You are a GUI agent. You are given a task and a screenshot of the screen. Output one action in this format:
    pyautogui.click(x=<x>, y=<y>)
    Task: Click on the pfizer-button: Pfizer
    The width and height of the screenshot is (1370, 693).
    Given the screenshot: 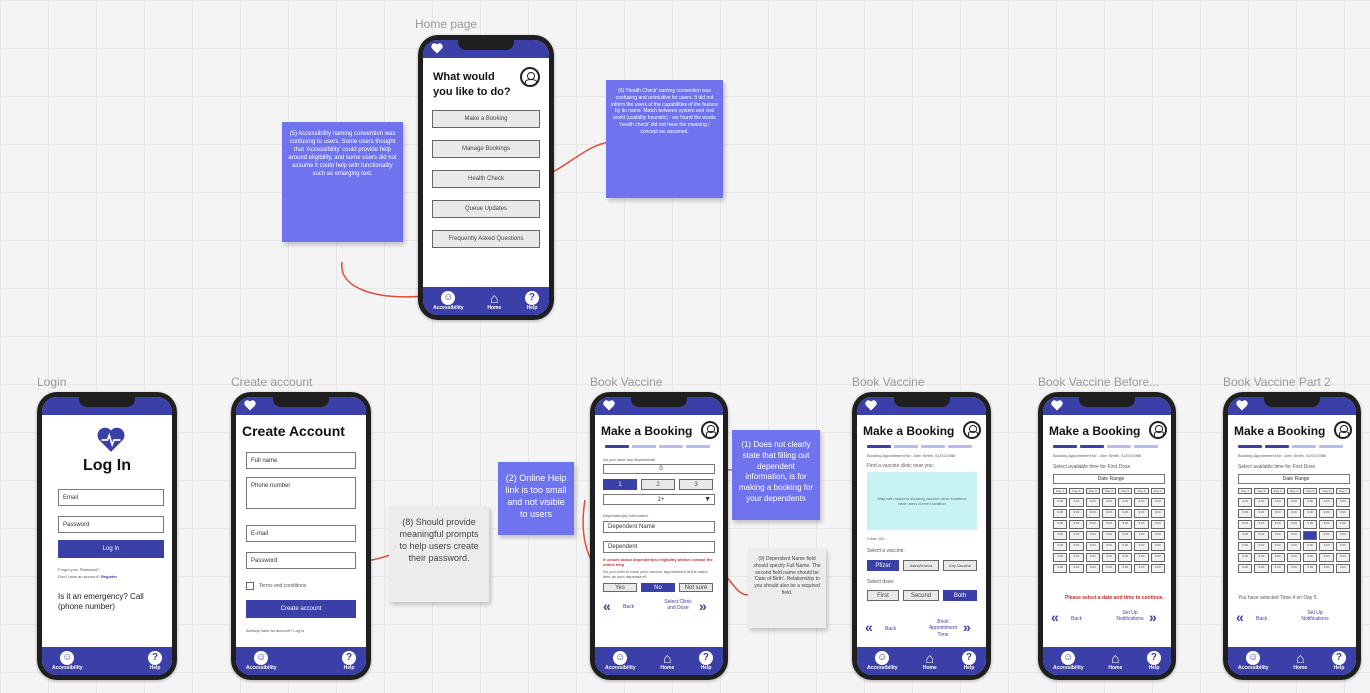 What is the action you would take?
    pyautogui.click(x=883, y=565)
    